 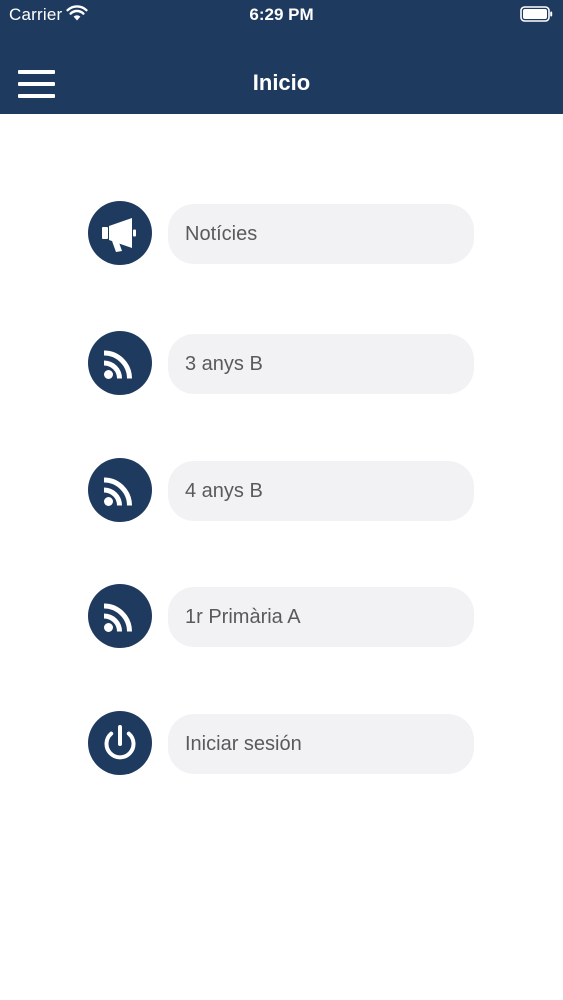 I want to click on menu-item-4-anys-b: 4 anys B, so click(x=283, y=491).